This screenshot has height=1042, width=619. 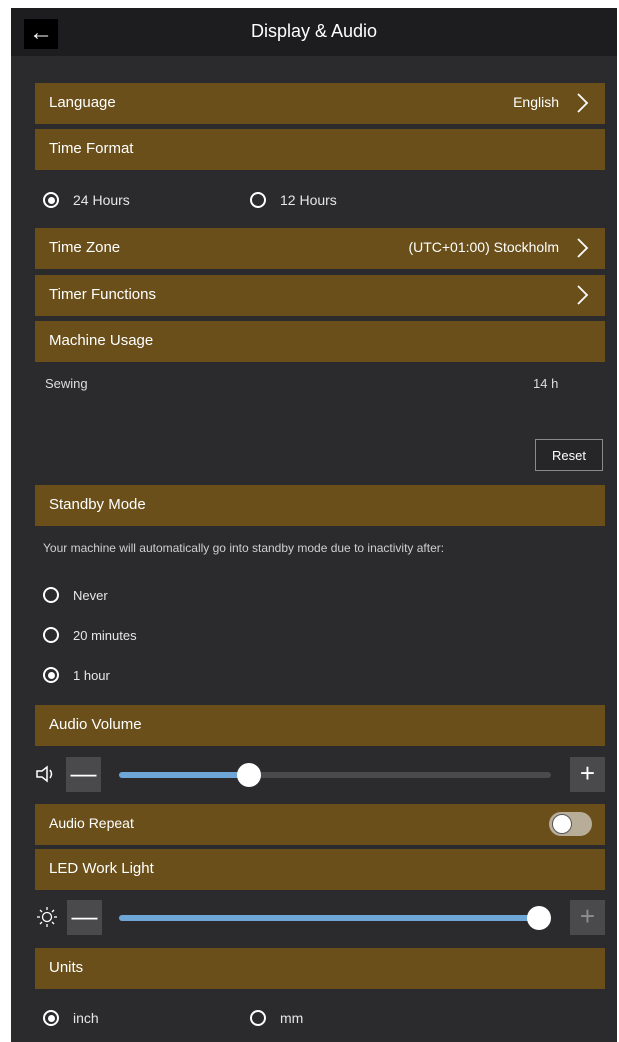 What do you see at coordinates (320, 341) in the screenshot?
I see `machine-usage-header: Machine Usage` at bounding box center [320, 341].